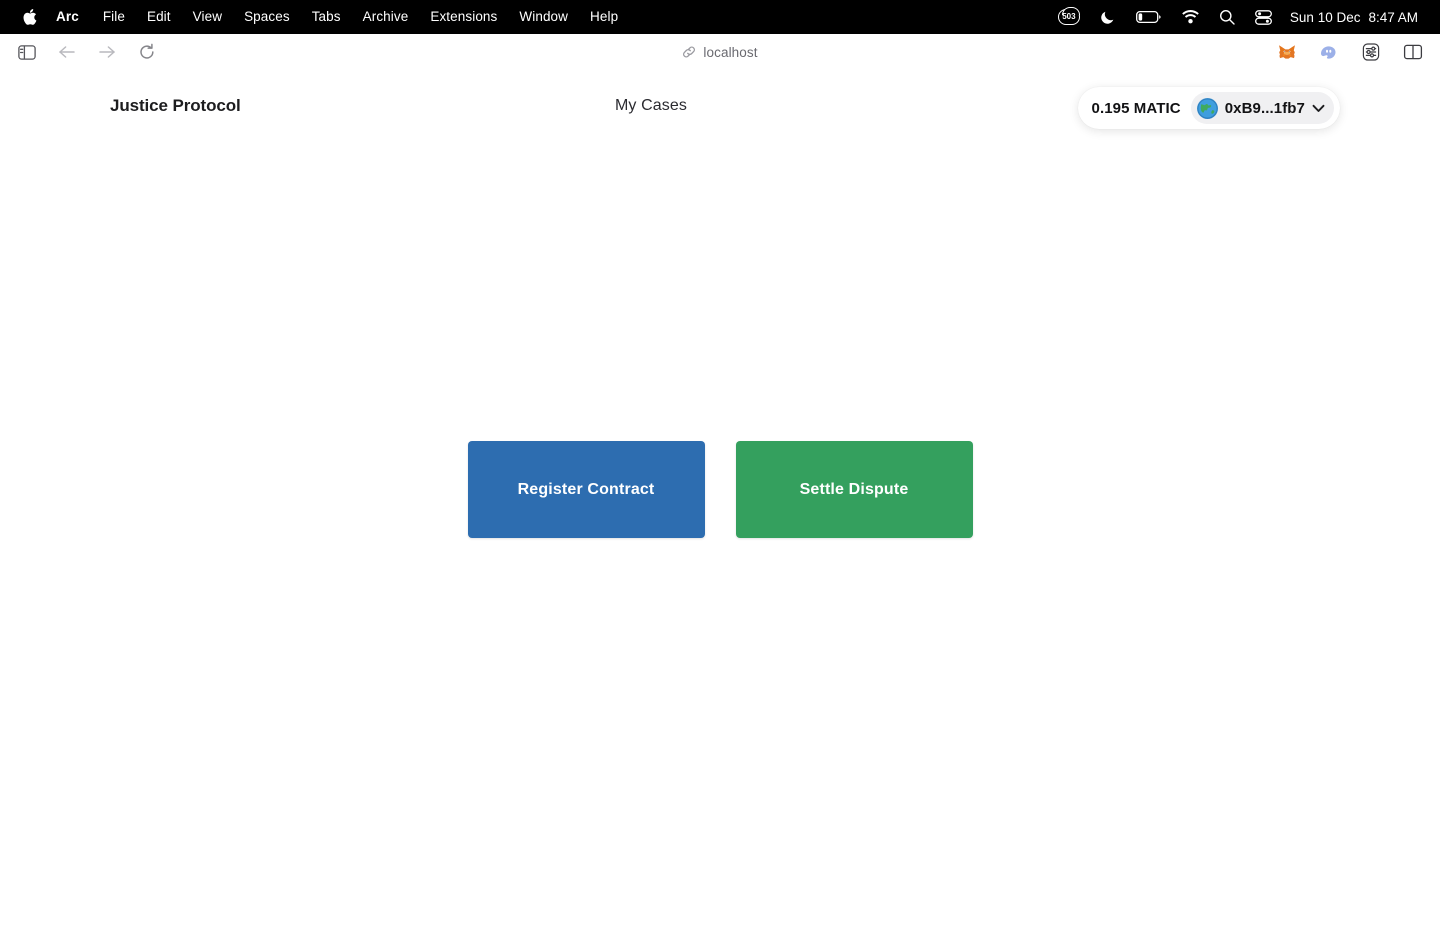  What do you see at coordinates (1227, 17) in the screenshot?
I see `search-icon` at bounding box center [1227, 17].